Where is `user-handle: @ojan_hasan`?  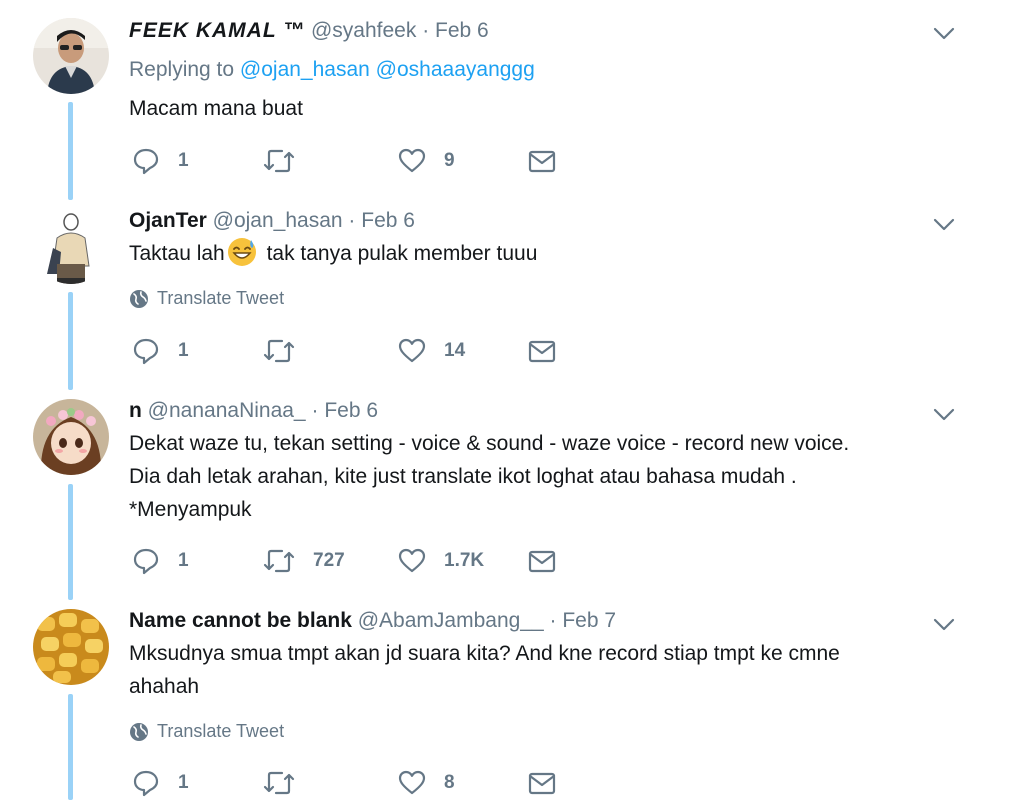 user-handle: @ojan_hasan is located at coordinates (278, 220).